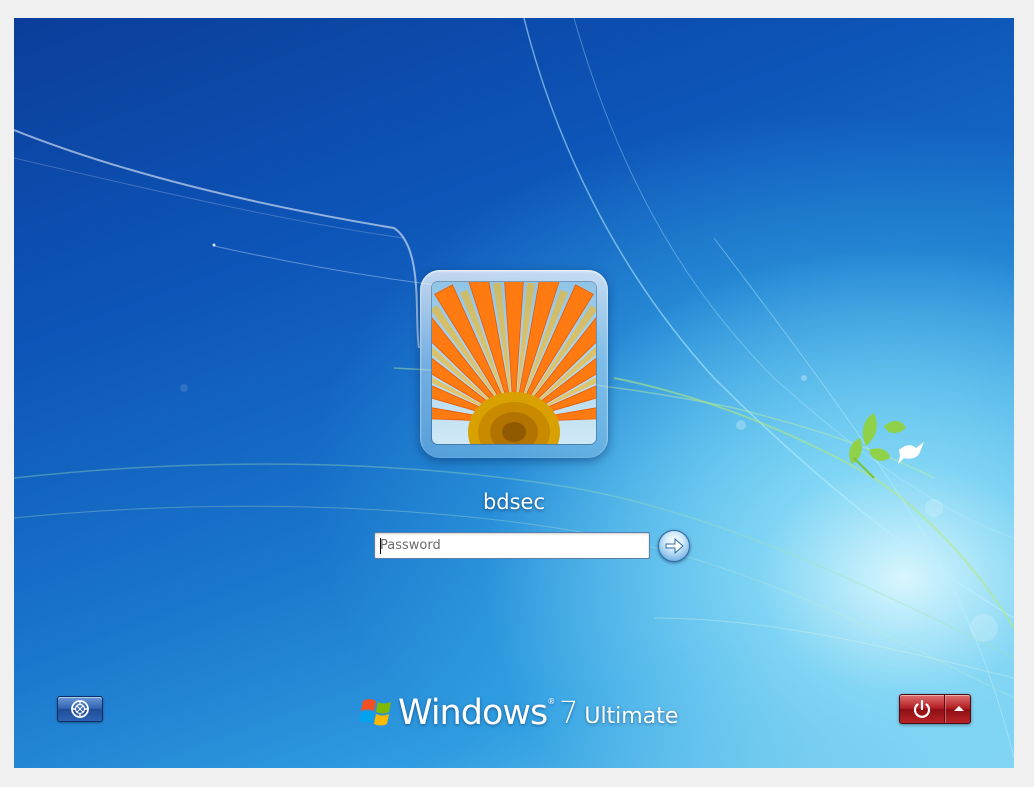 The height and width of the screenshot is (787, 1034). Describe the element at coordinates (514, 502) in the screenshot. I see `username-label: bdsec` at that location.